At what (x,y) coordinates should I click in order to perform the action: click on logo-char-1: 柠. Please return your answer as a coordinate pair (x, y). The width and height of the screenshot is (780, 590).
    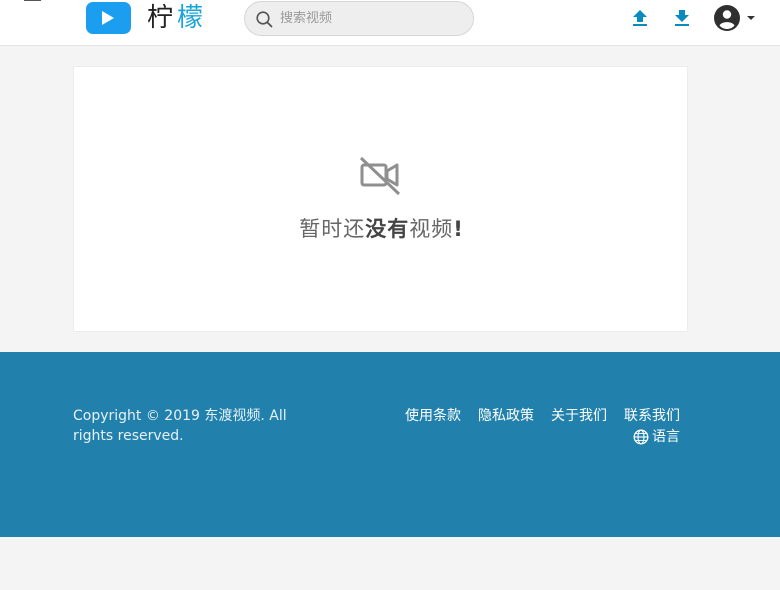
    Looking at the image, I should click on (162, 18).